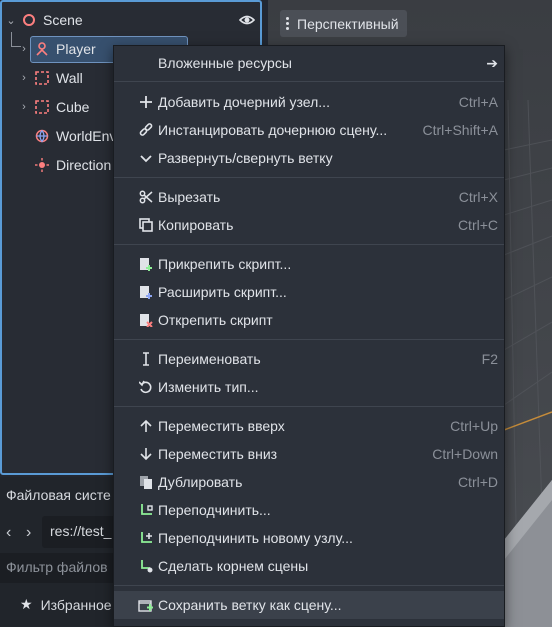  I want to click on tree-row-cube: › Cube, so click(53, 107).